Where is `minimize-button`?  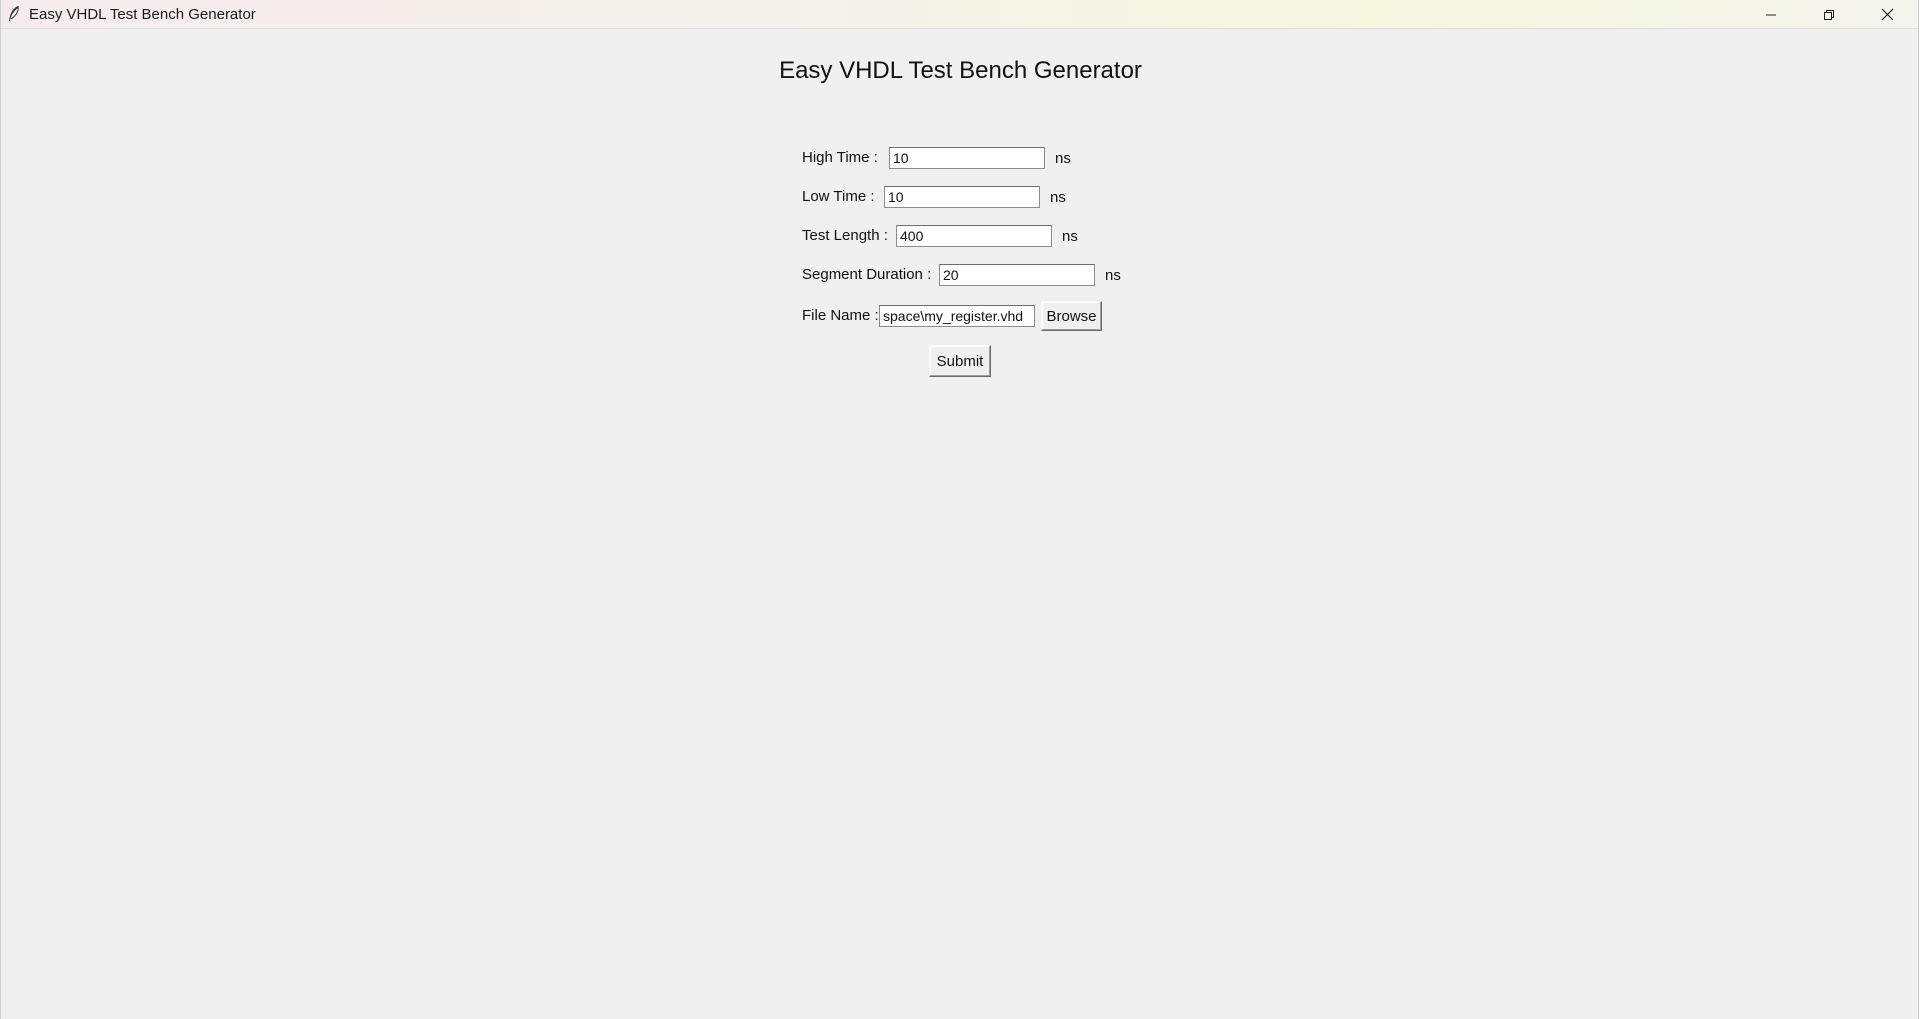
minimize-button is located at coordinates (1771, 14).